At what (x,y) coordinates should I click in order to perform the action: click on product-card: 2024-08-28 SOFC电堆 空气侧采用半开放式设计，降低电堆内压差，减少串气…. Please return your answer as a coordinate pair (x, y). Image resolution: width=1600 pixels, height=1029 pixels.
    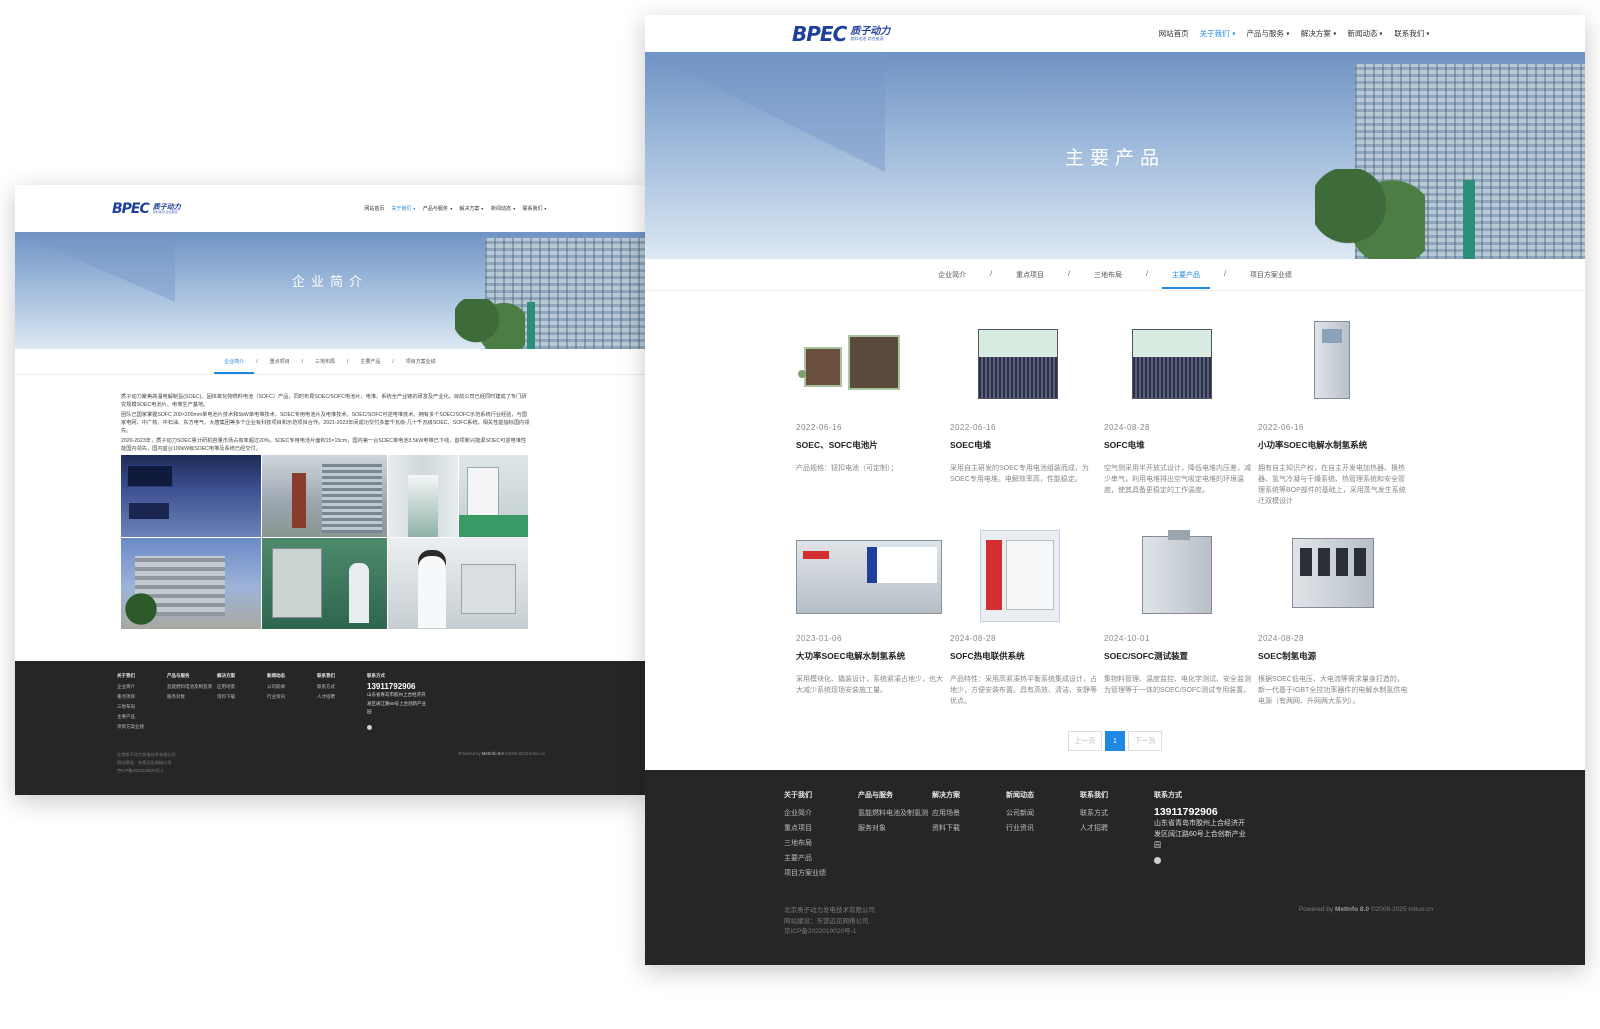
    Looking at the image, I should click on (1179, 410).